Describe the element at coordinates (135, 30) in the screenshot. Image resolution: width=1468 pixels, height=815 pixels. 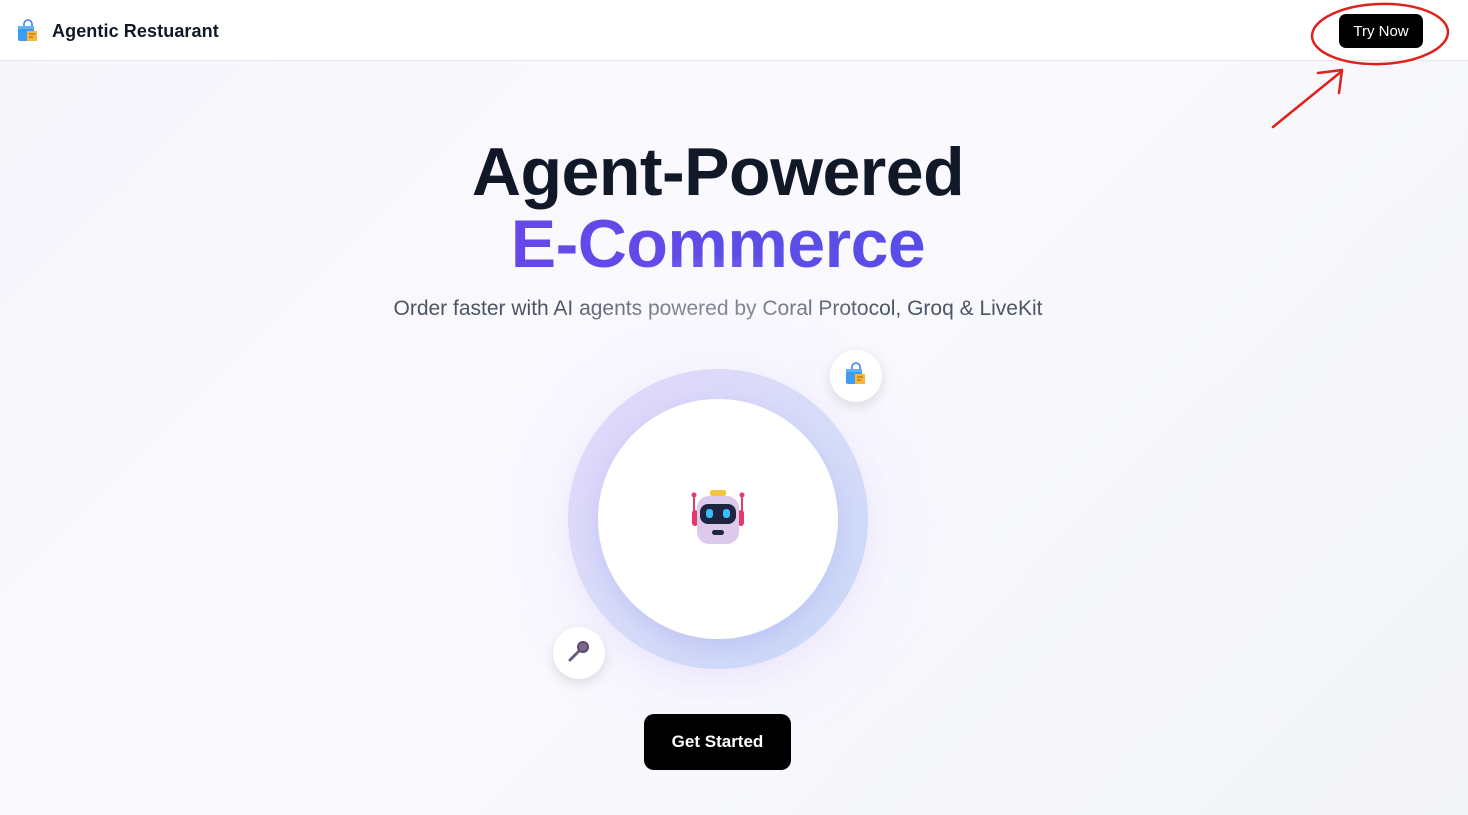
I see `brand-name: Agentic Restuarant` at that location.